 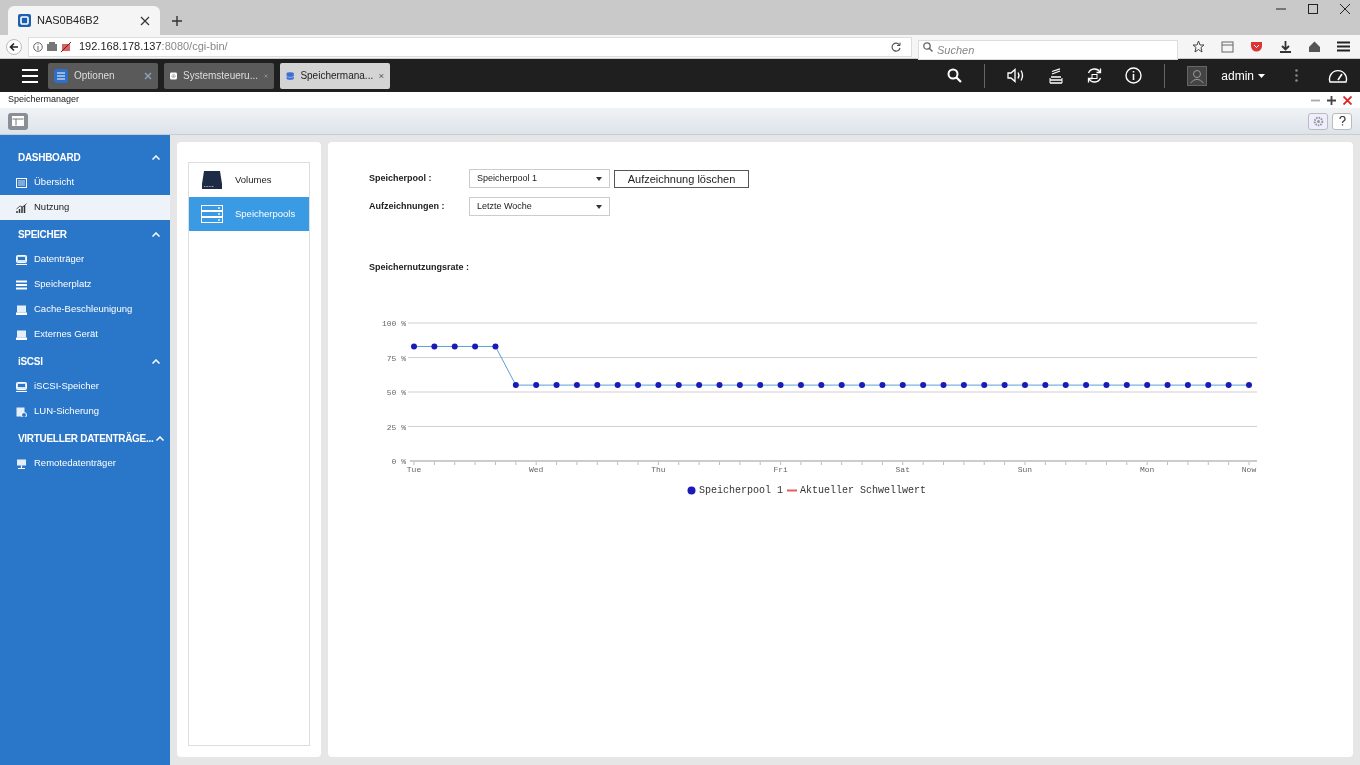 What do you see at coordinates (249, 214) in the screenshot?
I see `nav-item: Speicherpools` at bounding box center [249, 214].